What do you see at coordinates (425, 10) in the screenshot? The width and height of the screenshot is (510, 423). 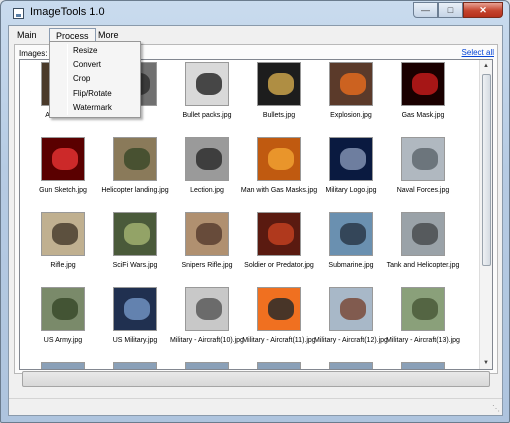 I see `minimize-icon: —` at bounding box center [425, 10].